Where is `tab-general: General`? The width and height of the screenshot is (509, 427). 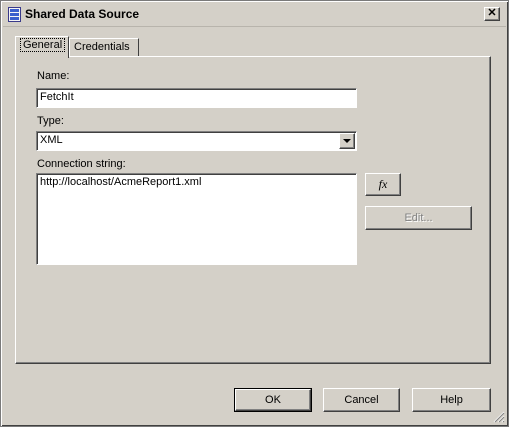
tab-general: General is located at coordinates (42, 47).